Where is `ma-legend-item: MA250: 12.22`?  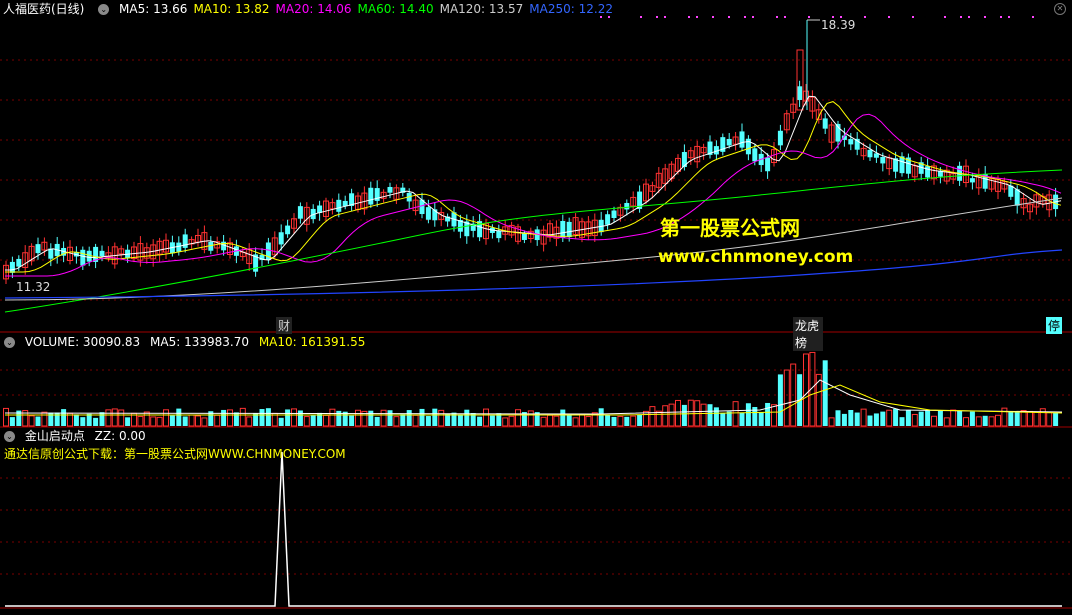 ma-legend-item: MA250: 12.22 is located at coordinates (571, 9).